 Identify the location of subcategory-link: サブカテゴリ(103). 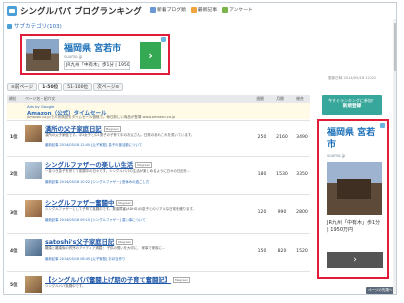
(34, 26).